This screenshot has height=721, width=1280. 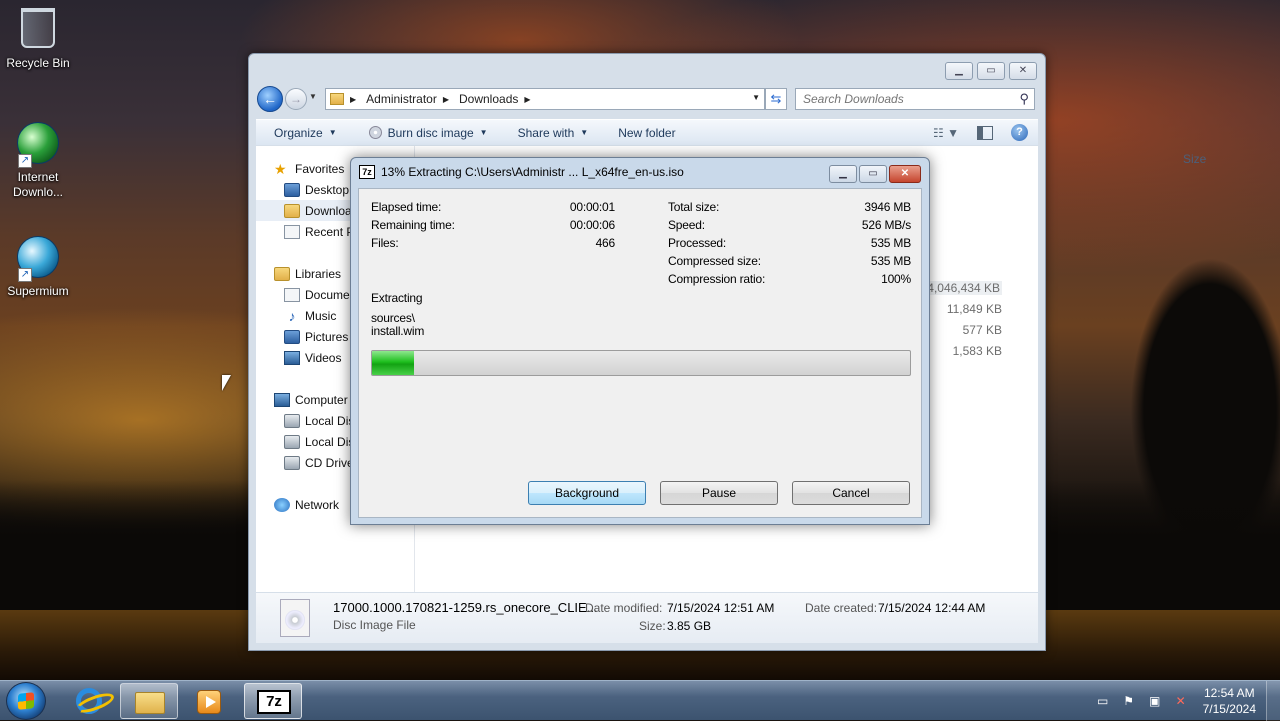 What do you see at coordinates (149, 701) in the screenshot?
I see `taskbar-windows-explorer` at bounding box center [149, 701].